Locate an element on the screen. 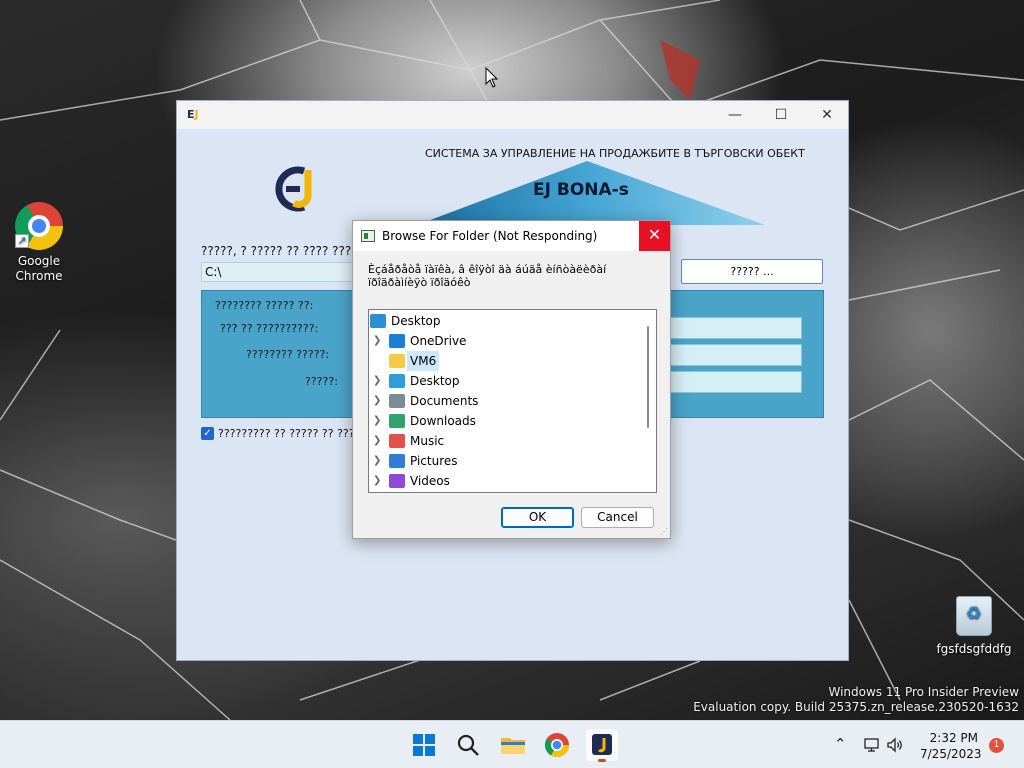  desktop-icon-chrome: ↗ Google Chrome is located at coordinates (39, 243).